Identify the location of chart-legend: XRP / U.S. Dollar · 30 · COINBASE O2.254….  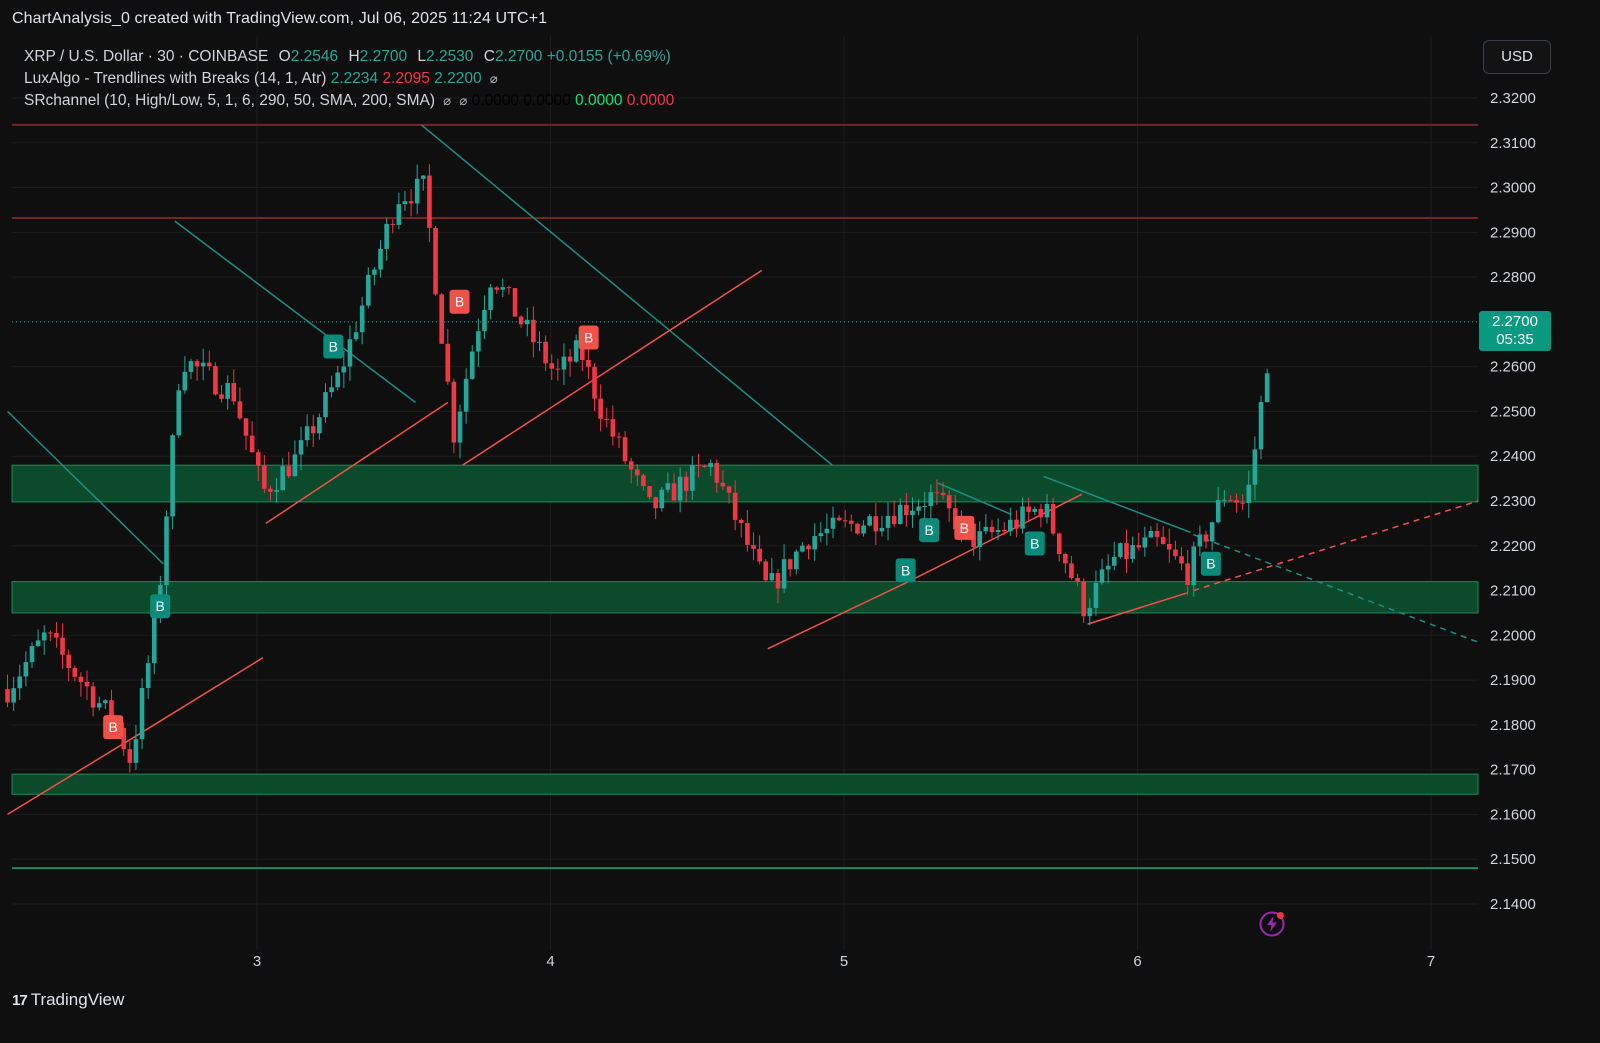
(349, 79).